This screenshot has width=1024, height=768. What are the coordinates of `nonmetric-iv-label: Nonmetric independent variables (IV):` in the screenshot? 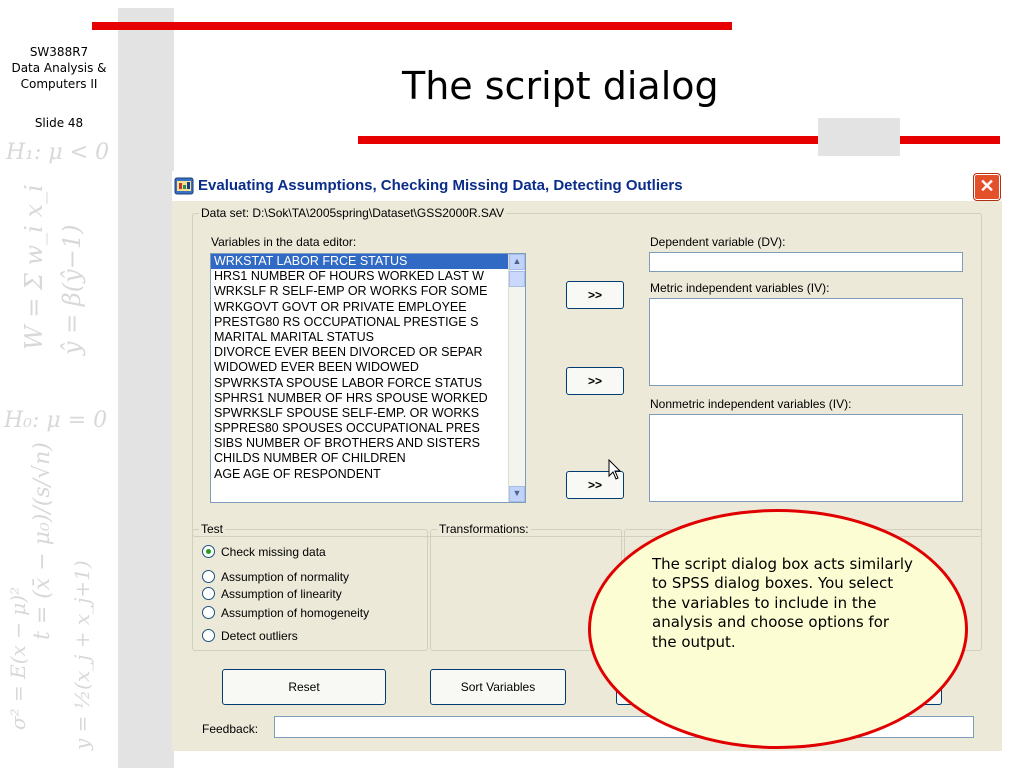 It's located at (751, 404).